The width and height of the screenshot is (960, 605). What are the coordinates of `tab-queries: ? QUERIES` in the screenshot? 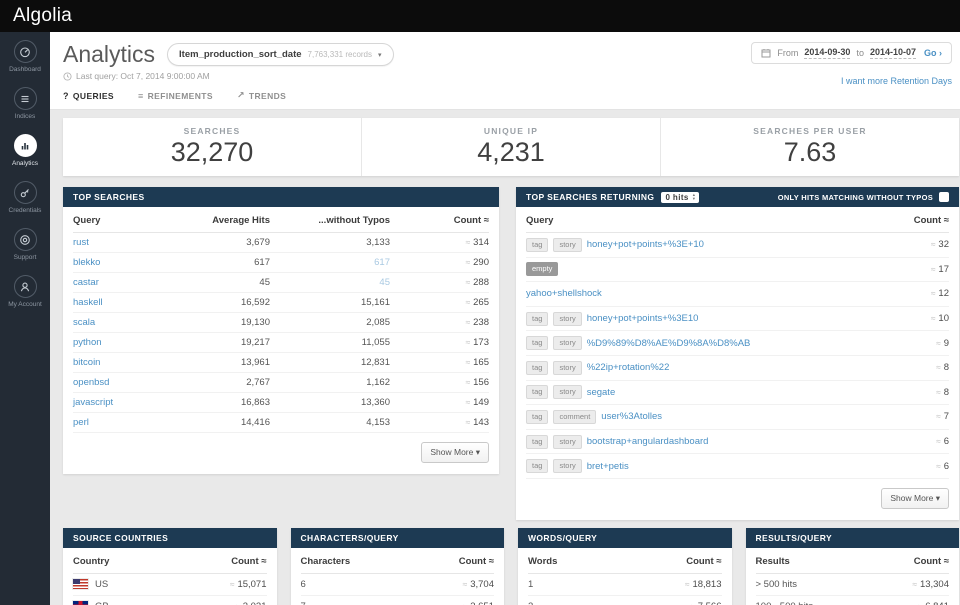 It's located at (88, 98).